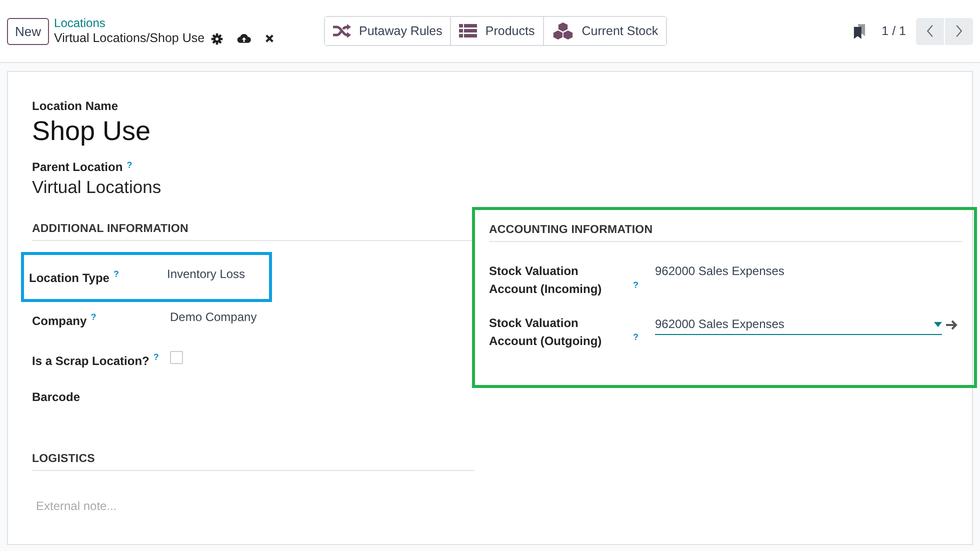  What do you see at coordinates (726, 231) in the screenshot?
I see `section-title: ACCOUNTING INFORMATION` at bounding box center [726, 231].